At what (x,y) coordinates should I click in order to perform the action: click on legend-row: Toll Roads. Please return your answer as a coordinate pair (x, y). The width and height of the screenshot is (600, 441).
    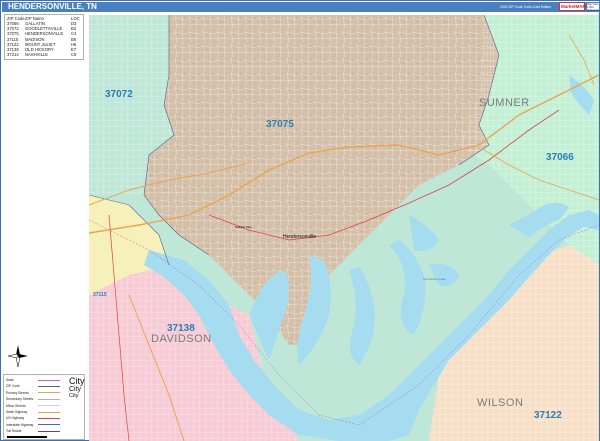
    Looking at the image, I should click on (45, 431).